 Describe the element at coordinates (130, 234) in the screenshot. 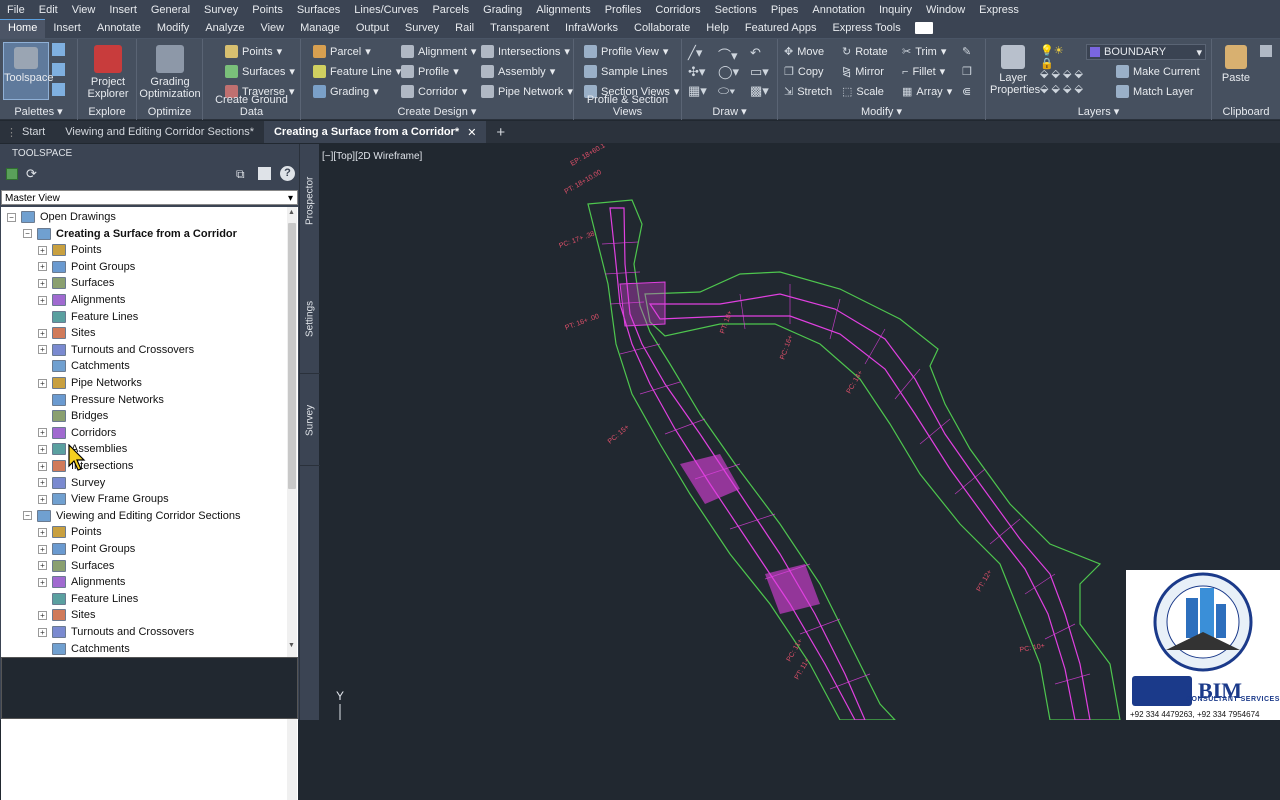

I see `tree-drawing-creating-surface: − Creating a Surface from a Corridor` at that location.